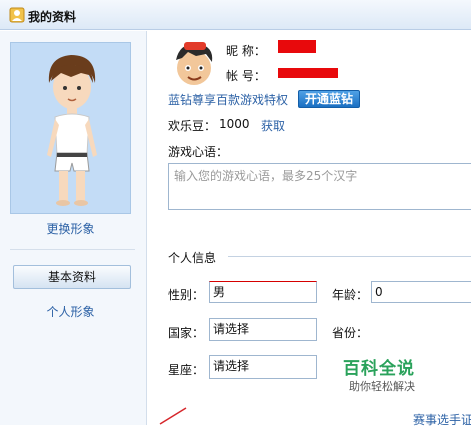  Describe the element at coordinates (198, 152) in the screenshot. I see `motto-label: 游戏心语：` at that location.